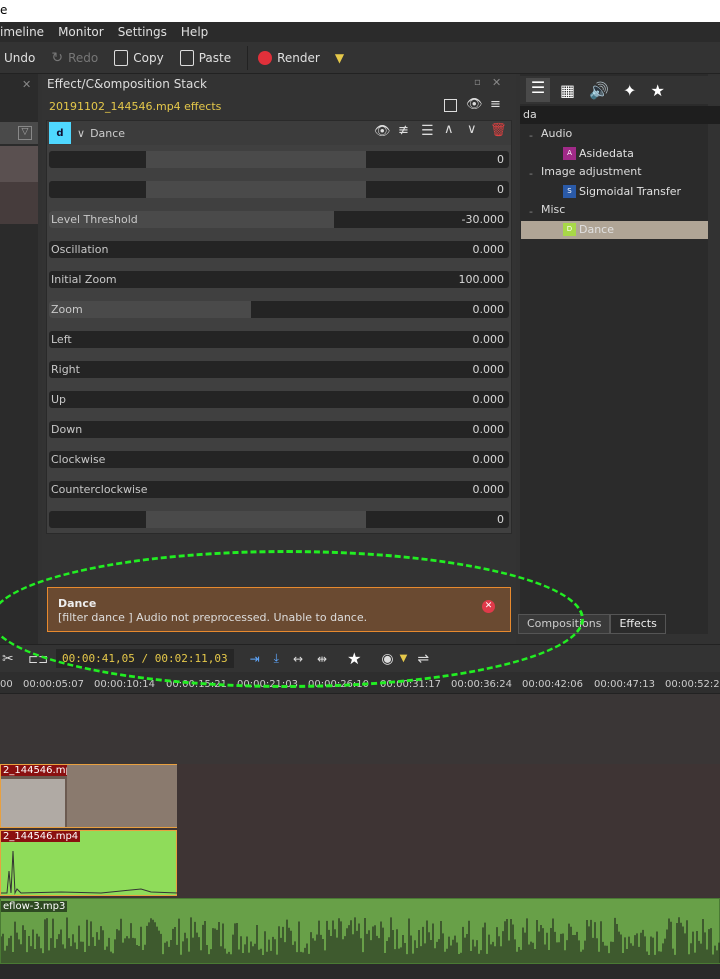 This screenshot has width=720, height=979. I want to click on window-title: e, so click(4, 10).